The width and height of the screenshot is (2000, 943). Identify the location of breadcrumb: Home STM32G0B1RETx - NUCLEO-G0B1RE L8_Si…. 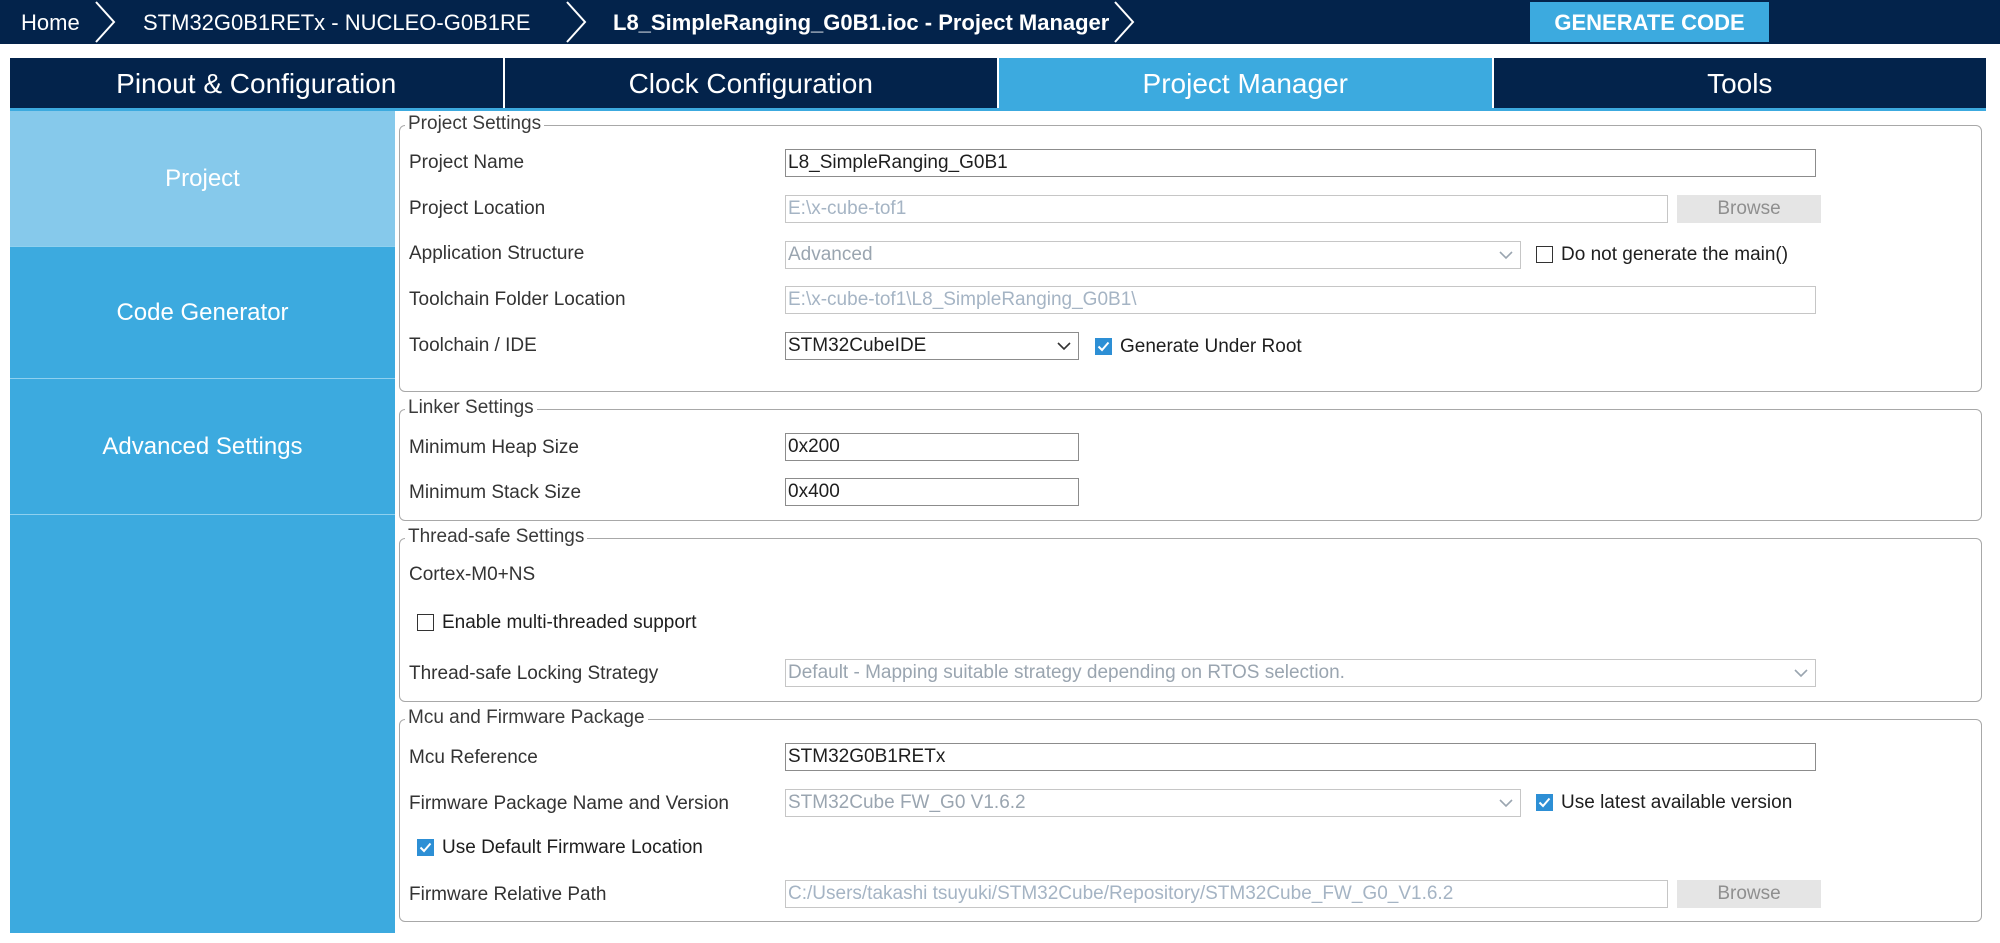
(1000, 22).